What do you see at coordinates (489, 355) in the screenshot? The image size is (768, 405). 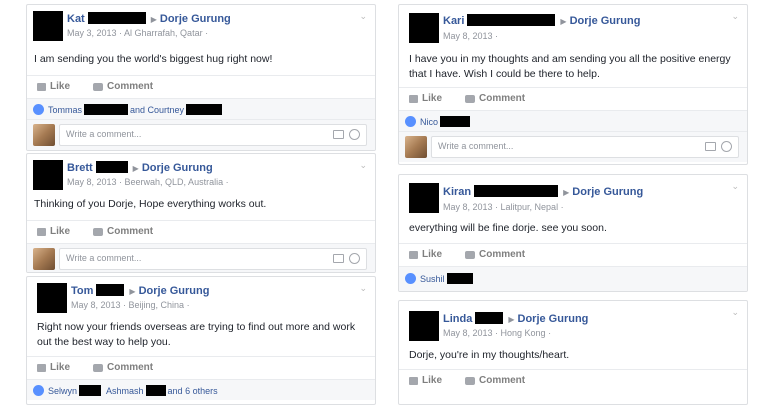 I see `post-text: Dorje, you're in my thoughts/heart.` at bounding box center [489, 355].